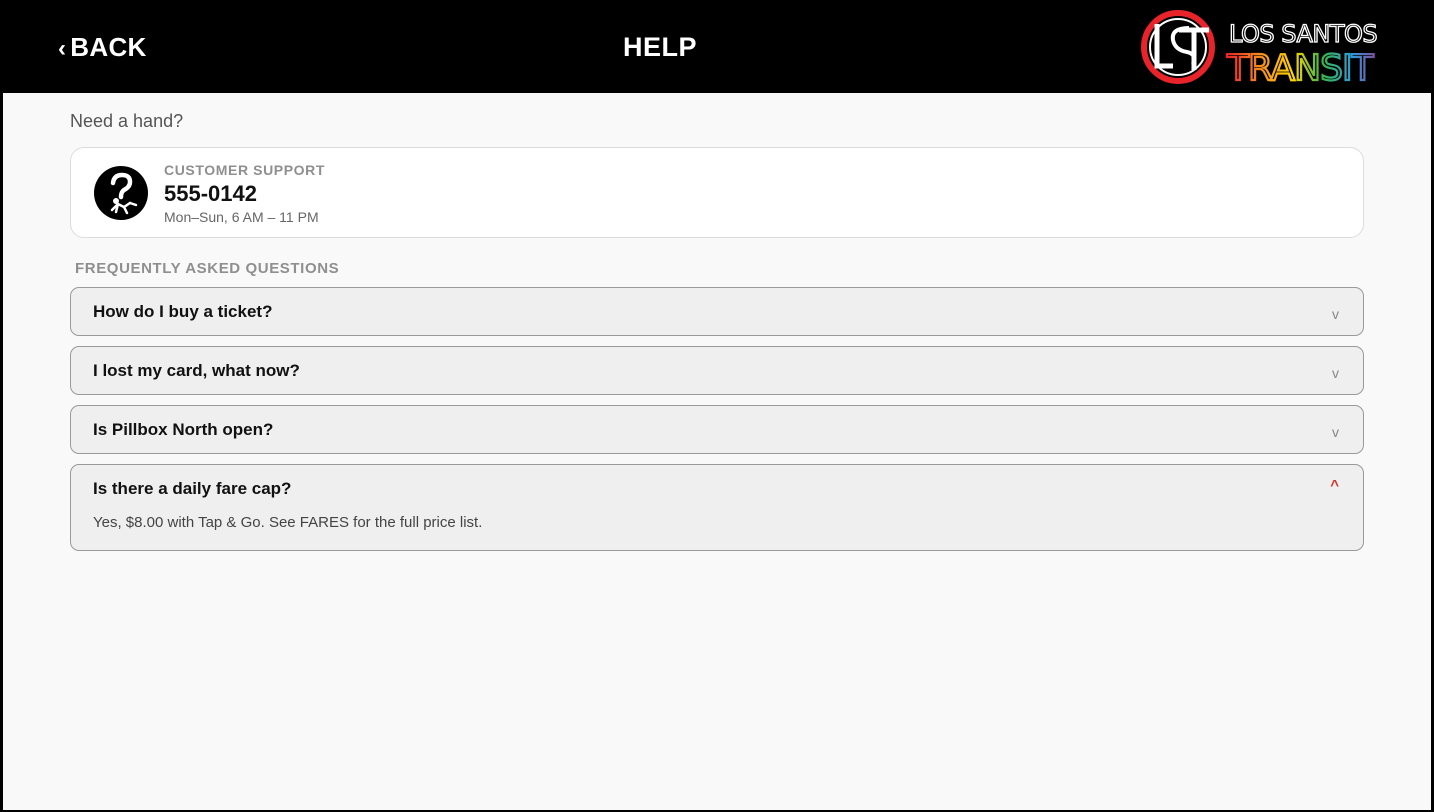  What do you see at coordinates (192, 488) in the screenshot?
I see `faq-question: Is there a daily fare cap?` at bounding box center [192, 488].